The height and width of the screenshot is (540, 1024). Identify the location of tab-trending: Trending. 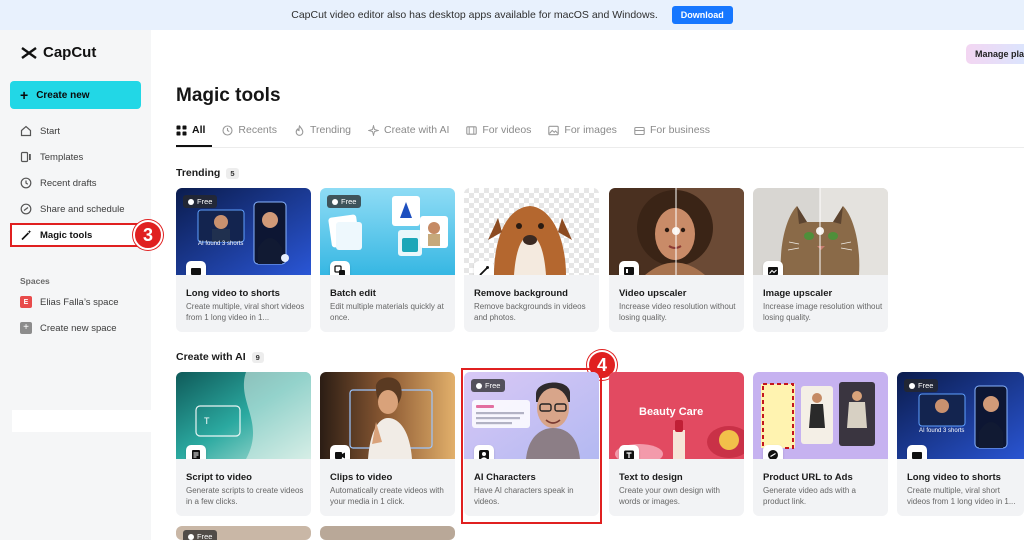
(322, 130).